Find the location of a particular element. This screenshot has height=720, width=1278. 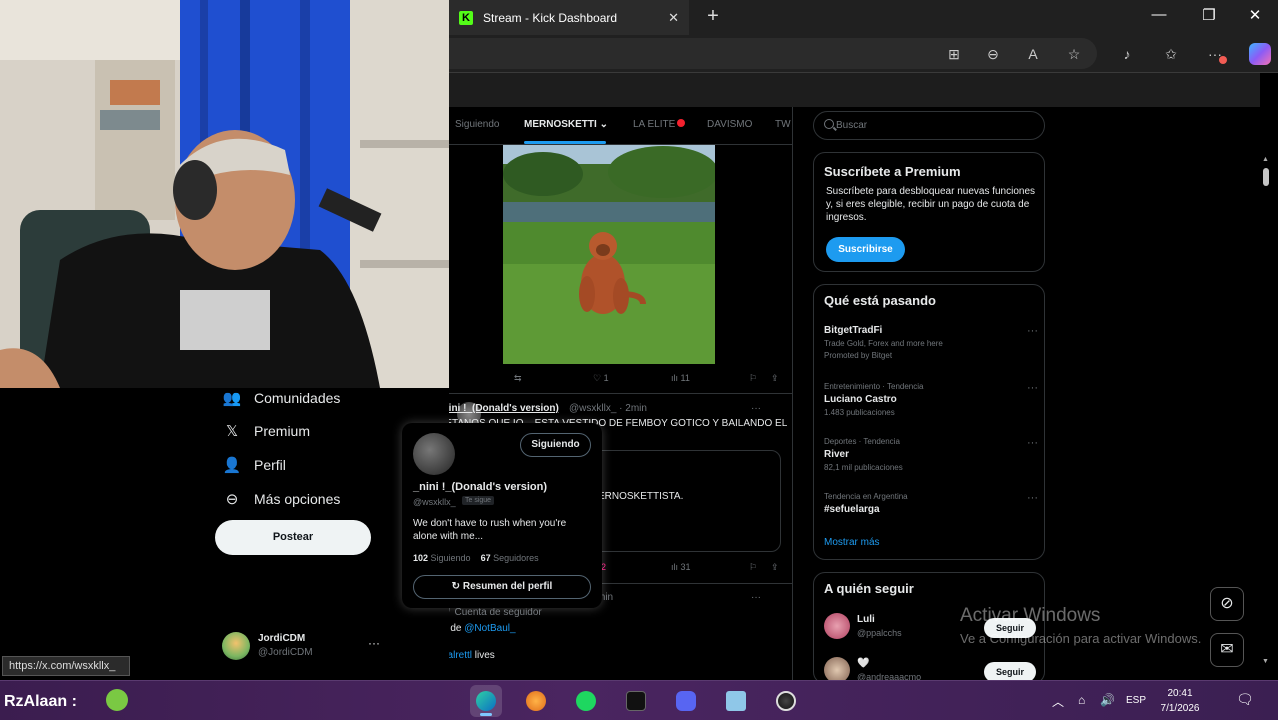

obs-icon is located at coordinates (786, 701).